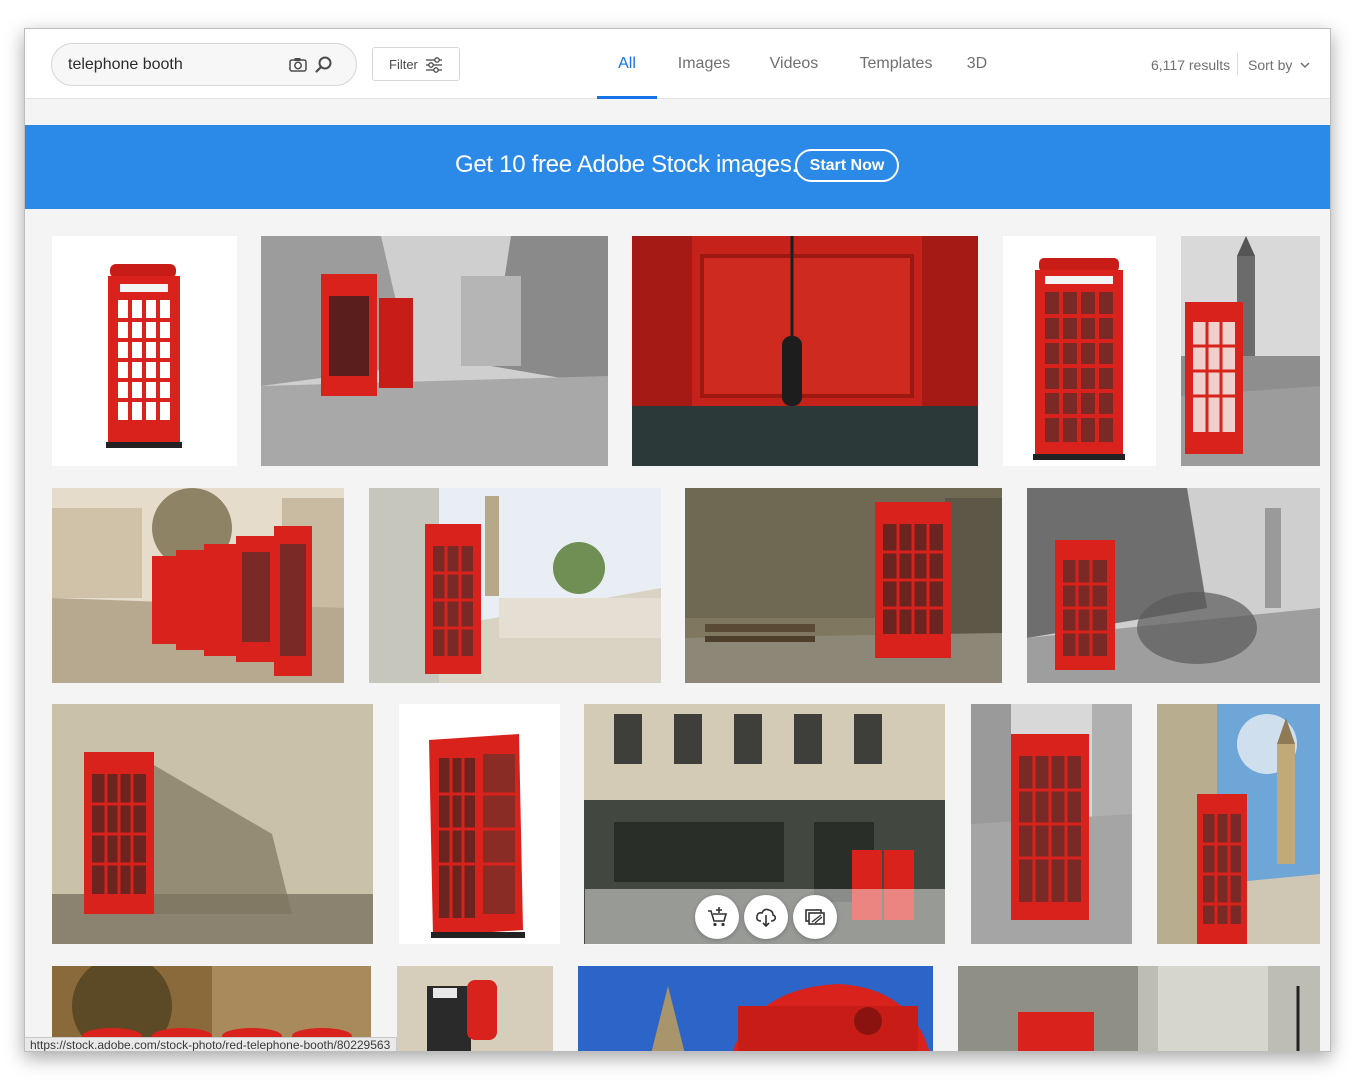  Describe the element at coordinates (434, 65) in the screenshot. I see `sliders-icon` at that location.